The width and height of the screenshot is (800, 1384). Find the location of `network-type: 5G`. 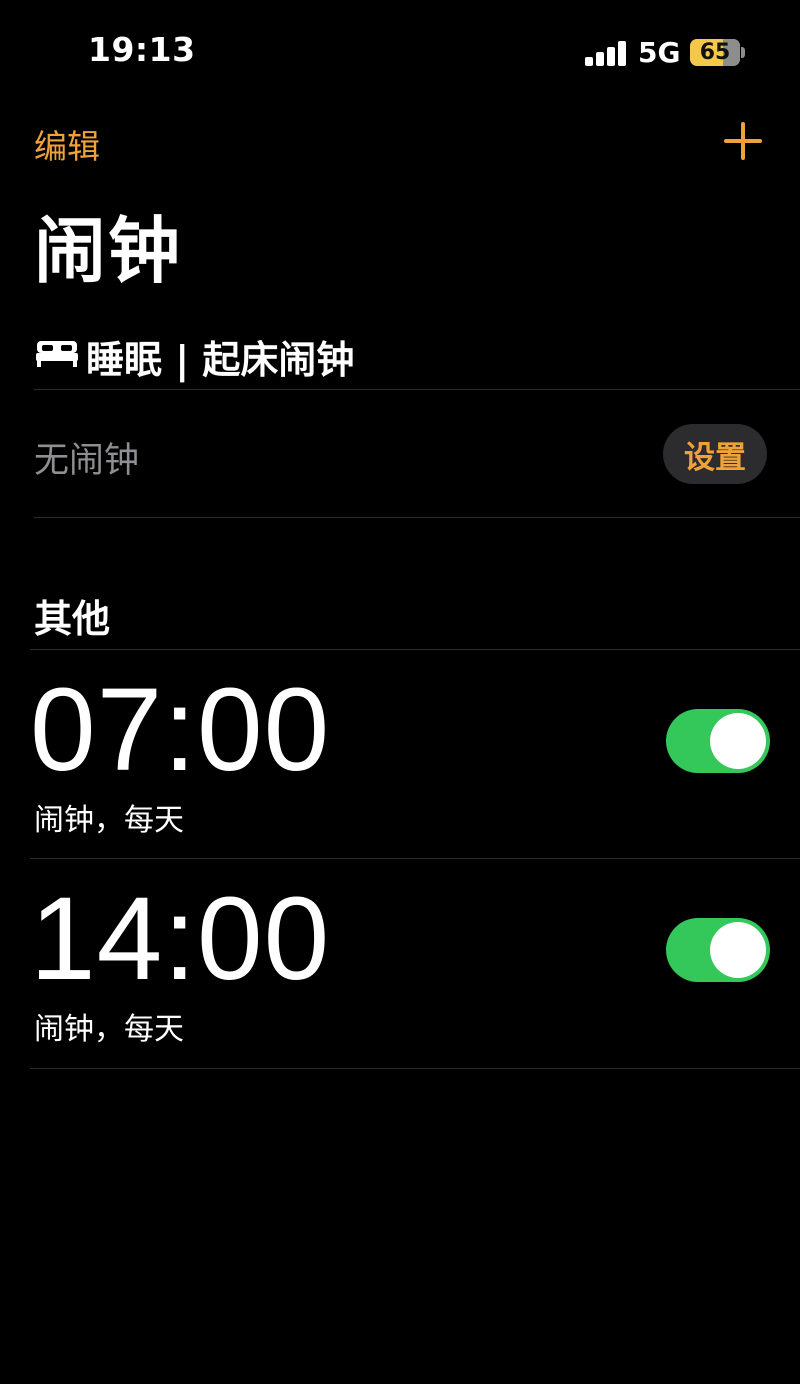

network-type: 5G is located at coordinates (659, 52).